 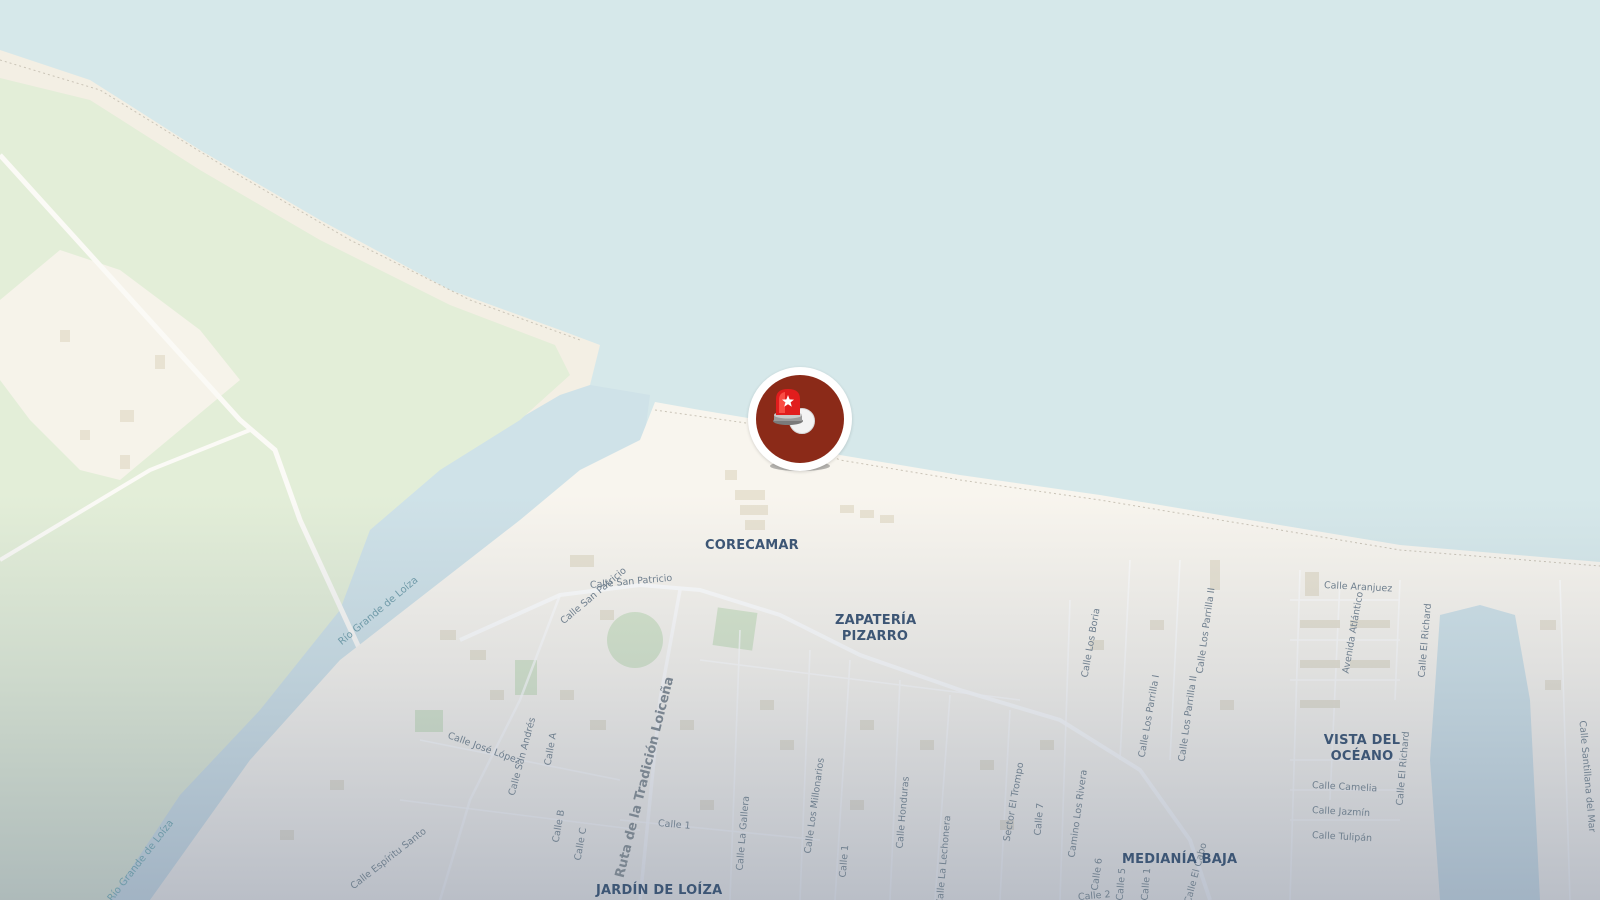 What do you see at coordinates (1362, 740) in the screenshot?
I see `area-label: VISTA DEL` at bounding box center [1362, 740].